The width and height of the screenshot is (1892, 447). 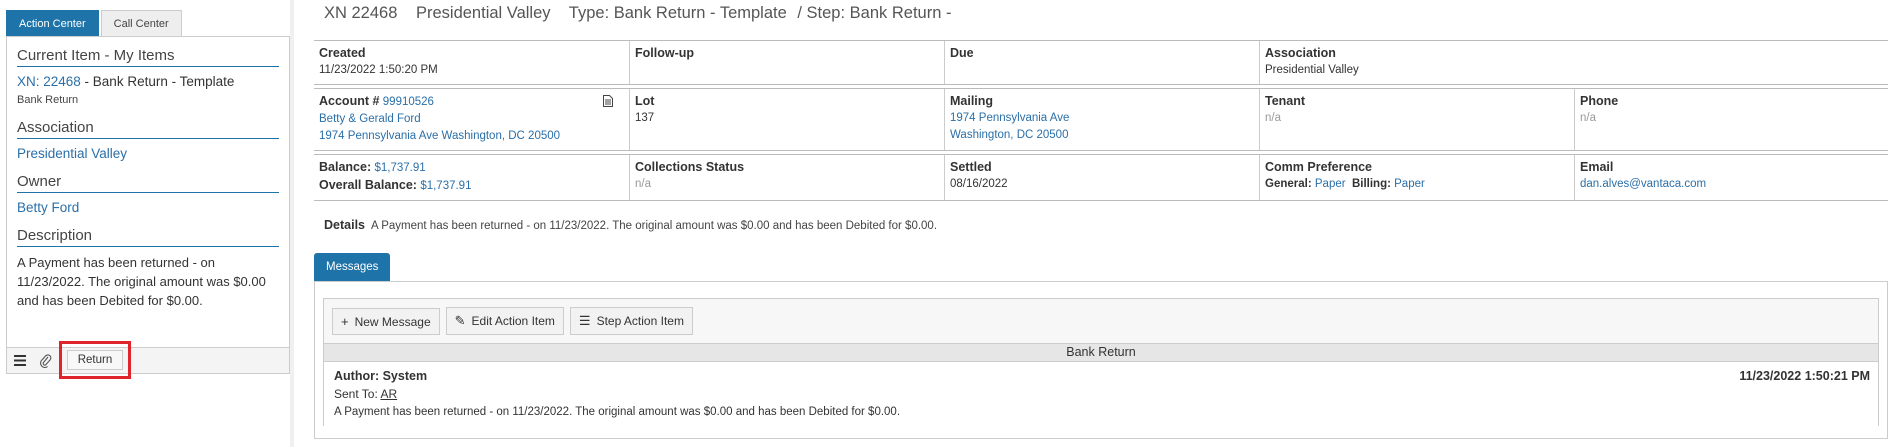 What do you see at coordinates (1588, 118) in the screenshot?
I see `phone-value: n/a` at bounding box center [1588, 118].